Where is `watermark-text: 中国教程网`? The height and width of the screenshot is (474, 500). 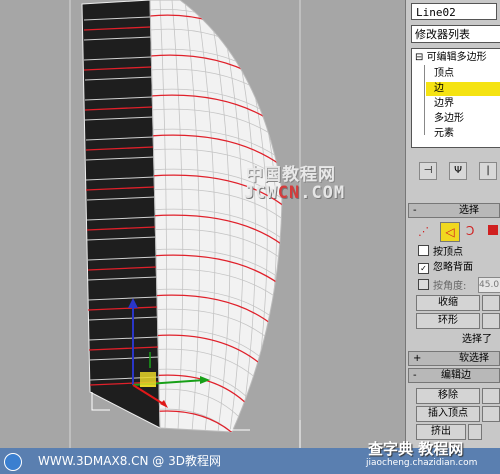 watermark-text: 中国教程网 is located at coordinates (291, 175).